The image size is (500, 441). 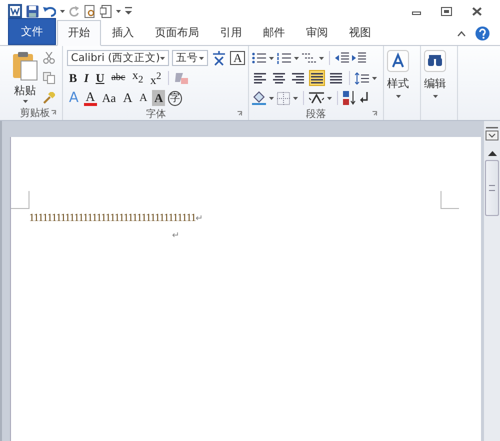 What do you see at coordinates (259, 58) in the screenshot?
I see `bullets-icon` at bounding box center [259, 58].